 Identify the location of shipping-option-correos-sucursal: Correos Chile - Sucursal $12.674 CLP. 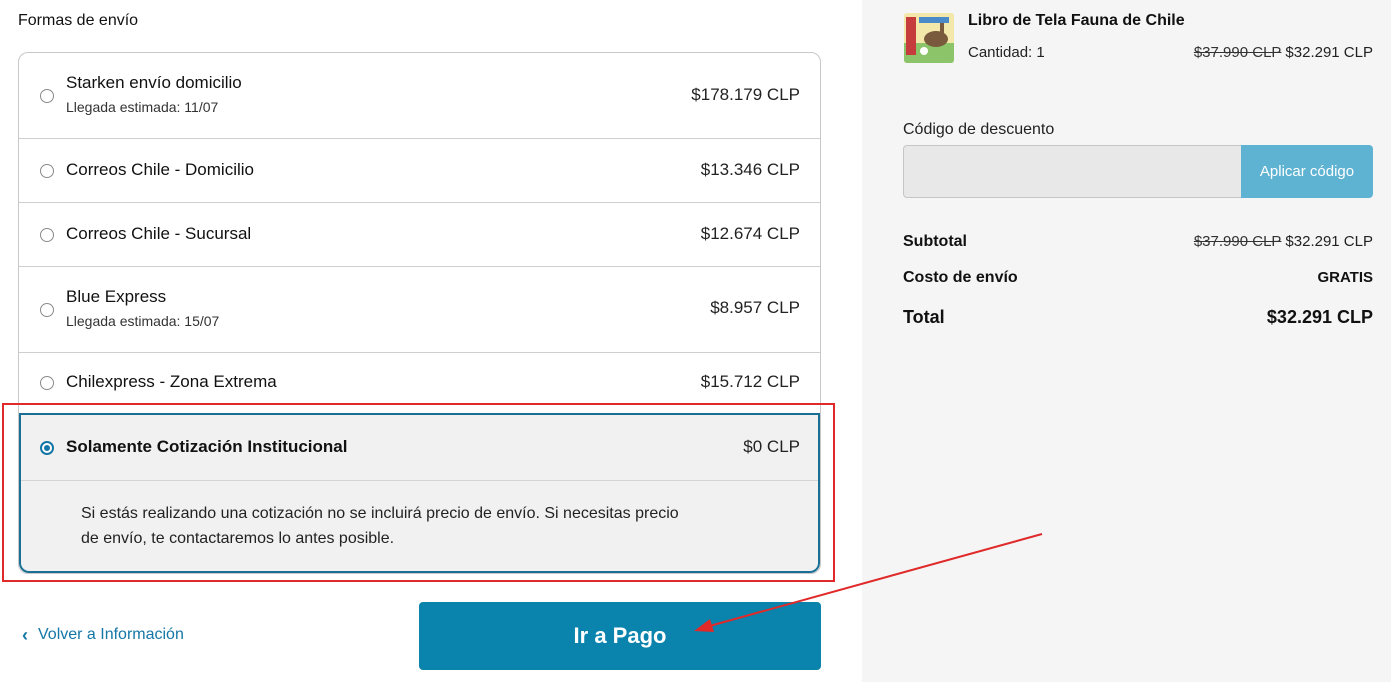
(419, 235).